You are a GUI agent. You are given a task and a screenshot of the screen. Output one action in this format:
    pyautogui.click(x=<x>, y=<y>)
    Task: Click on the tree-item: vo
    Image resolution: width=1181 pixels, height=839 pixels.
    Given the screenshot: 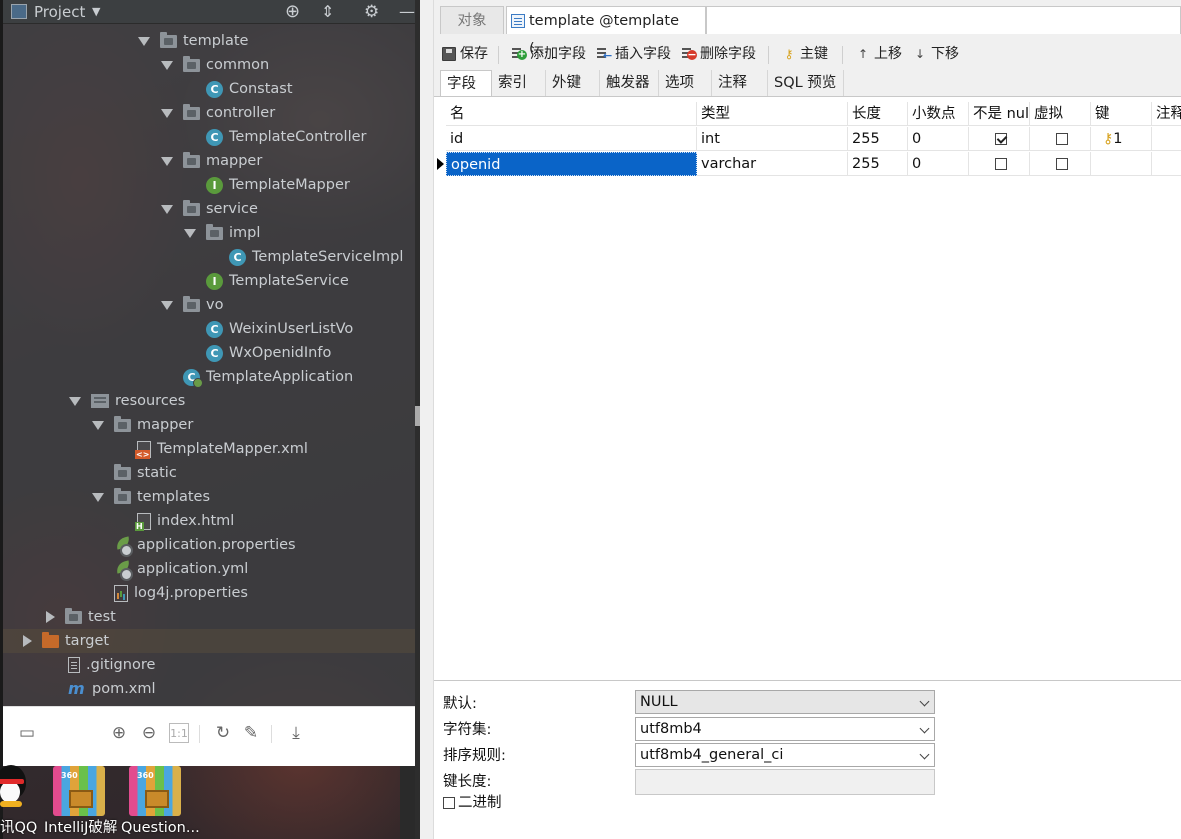 What is the action you would take?
    pyautogui.click(x=192, y=305)
    